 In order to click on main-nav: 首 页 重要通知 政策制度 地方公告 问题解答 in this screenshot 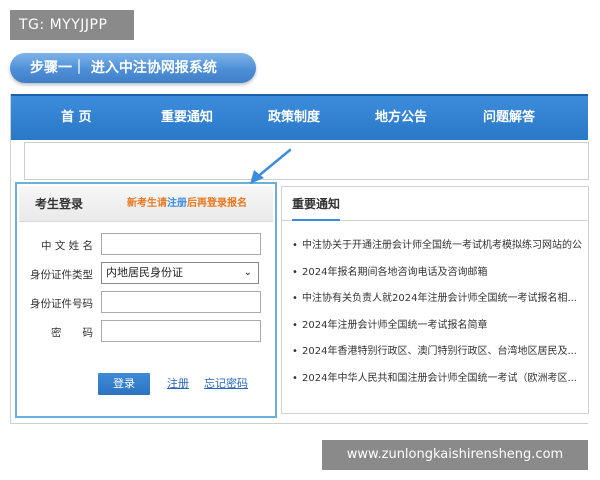, I will do `click(299, 117)`.